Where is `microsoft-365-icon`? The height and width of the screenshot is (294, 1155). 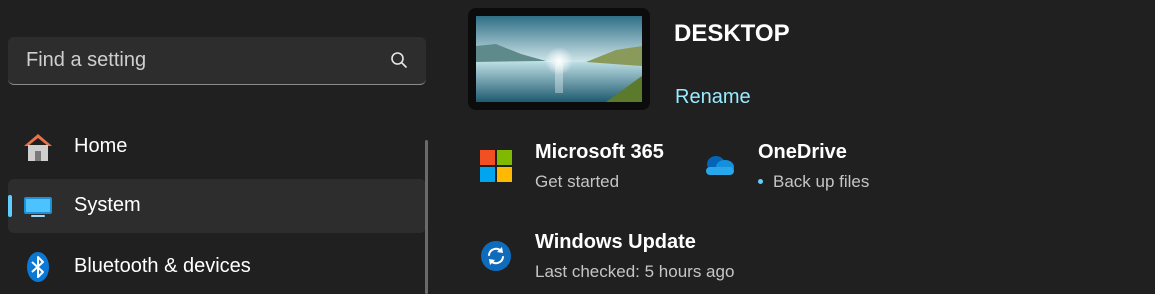 microsoft-365-icon is located at coordinates (496, 166).